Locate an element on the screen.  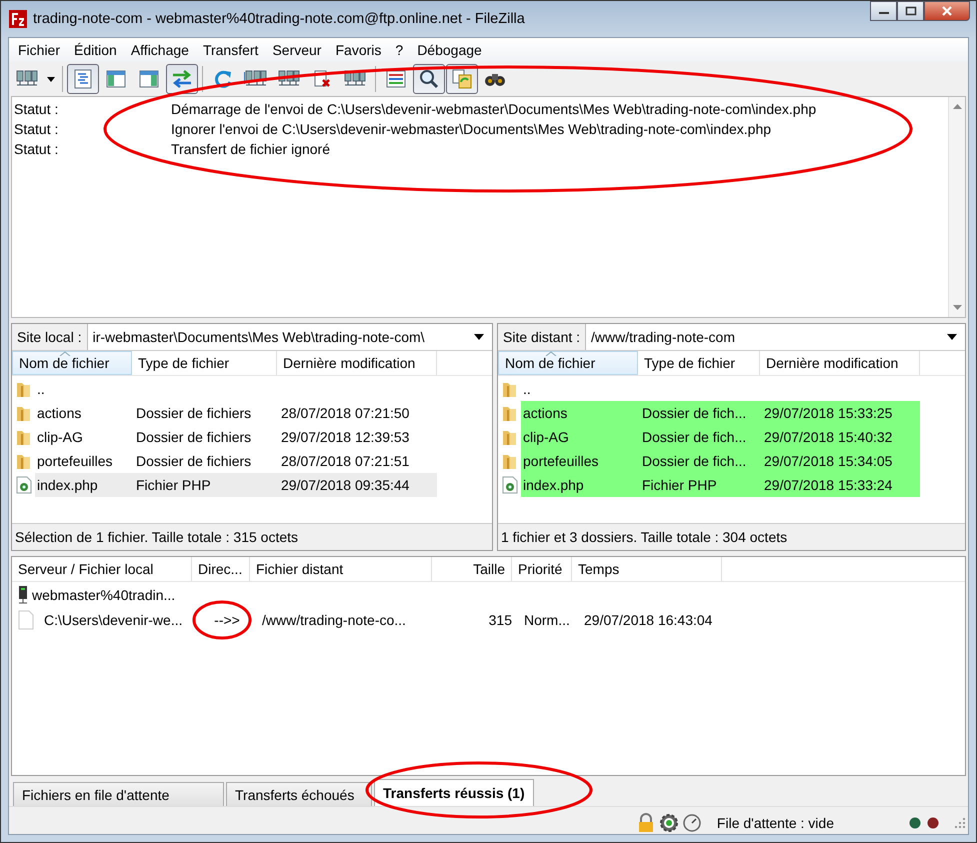
menu-item: ? is located at coordinates (399, 50).